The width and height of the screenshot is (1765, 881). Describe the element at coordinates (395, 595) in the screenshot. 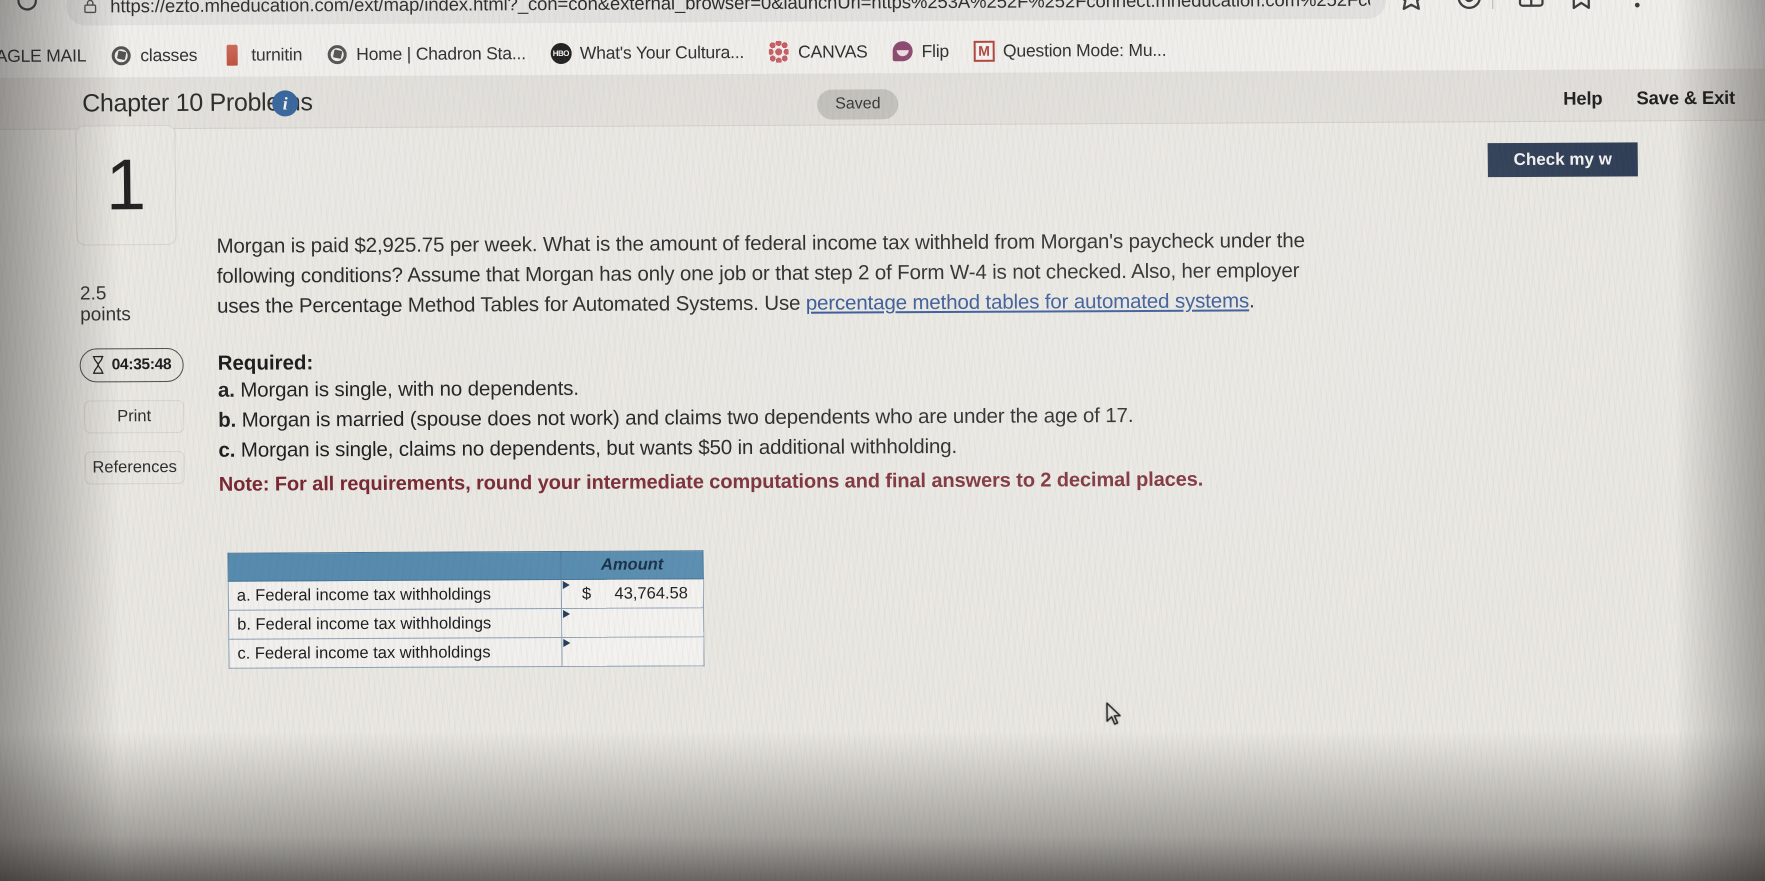

I see `row-label-a: a. Federal income tax withholdings` at that location.